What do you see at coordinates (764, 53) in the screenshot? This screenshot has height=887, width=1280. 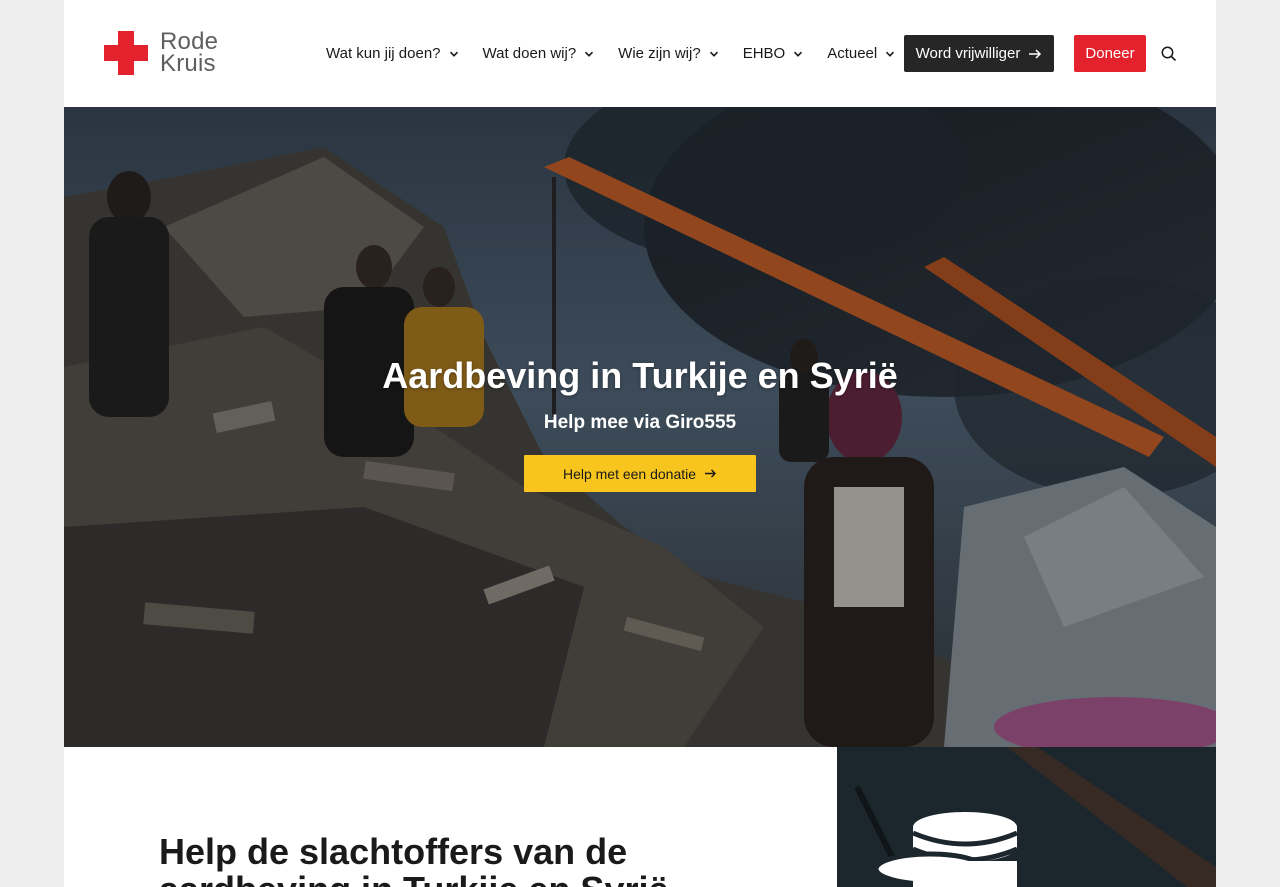 I see `nav-label: EHBO` at bounding box center [764, 53].